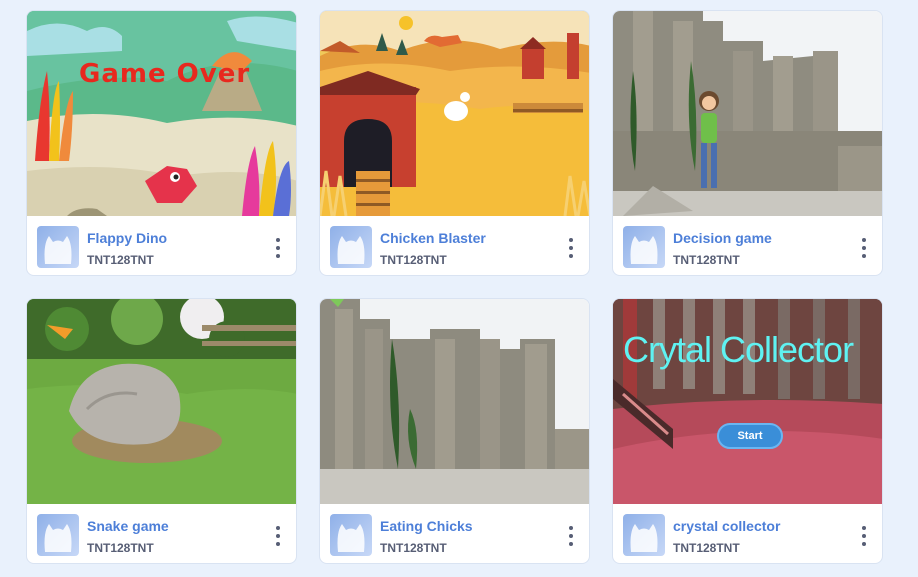 The height and width of the screenshot is (577, 918). I want to click on project-title: Snake game, so click(128, 526).